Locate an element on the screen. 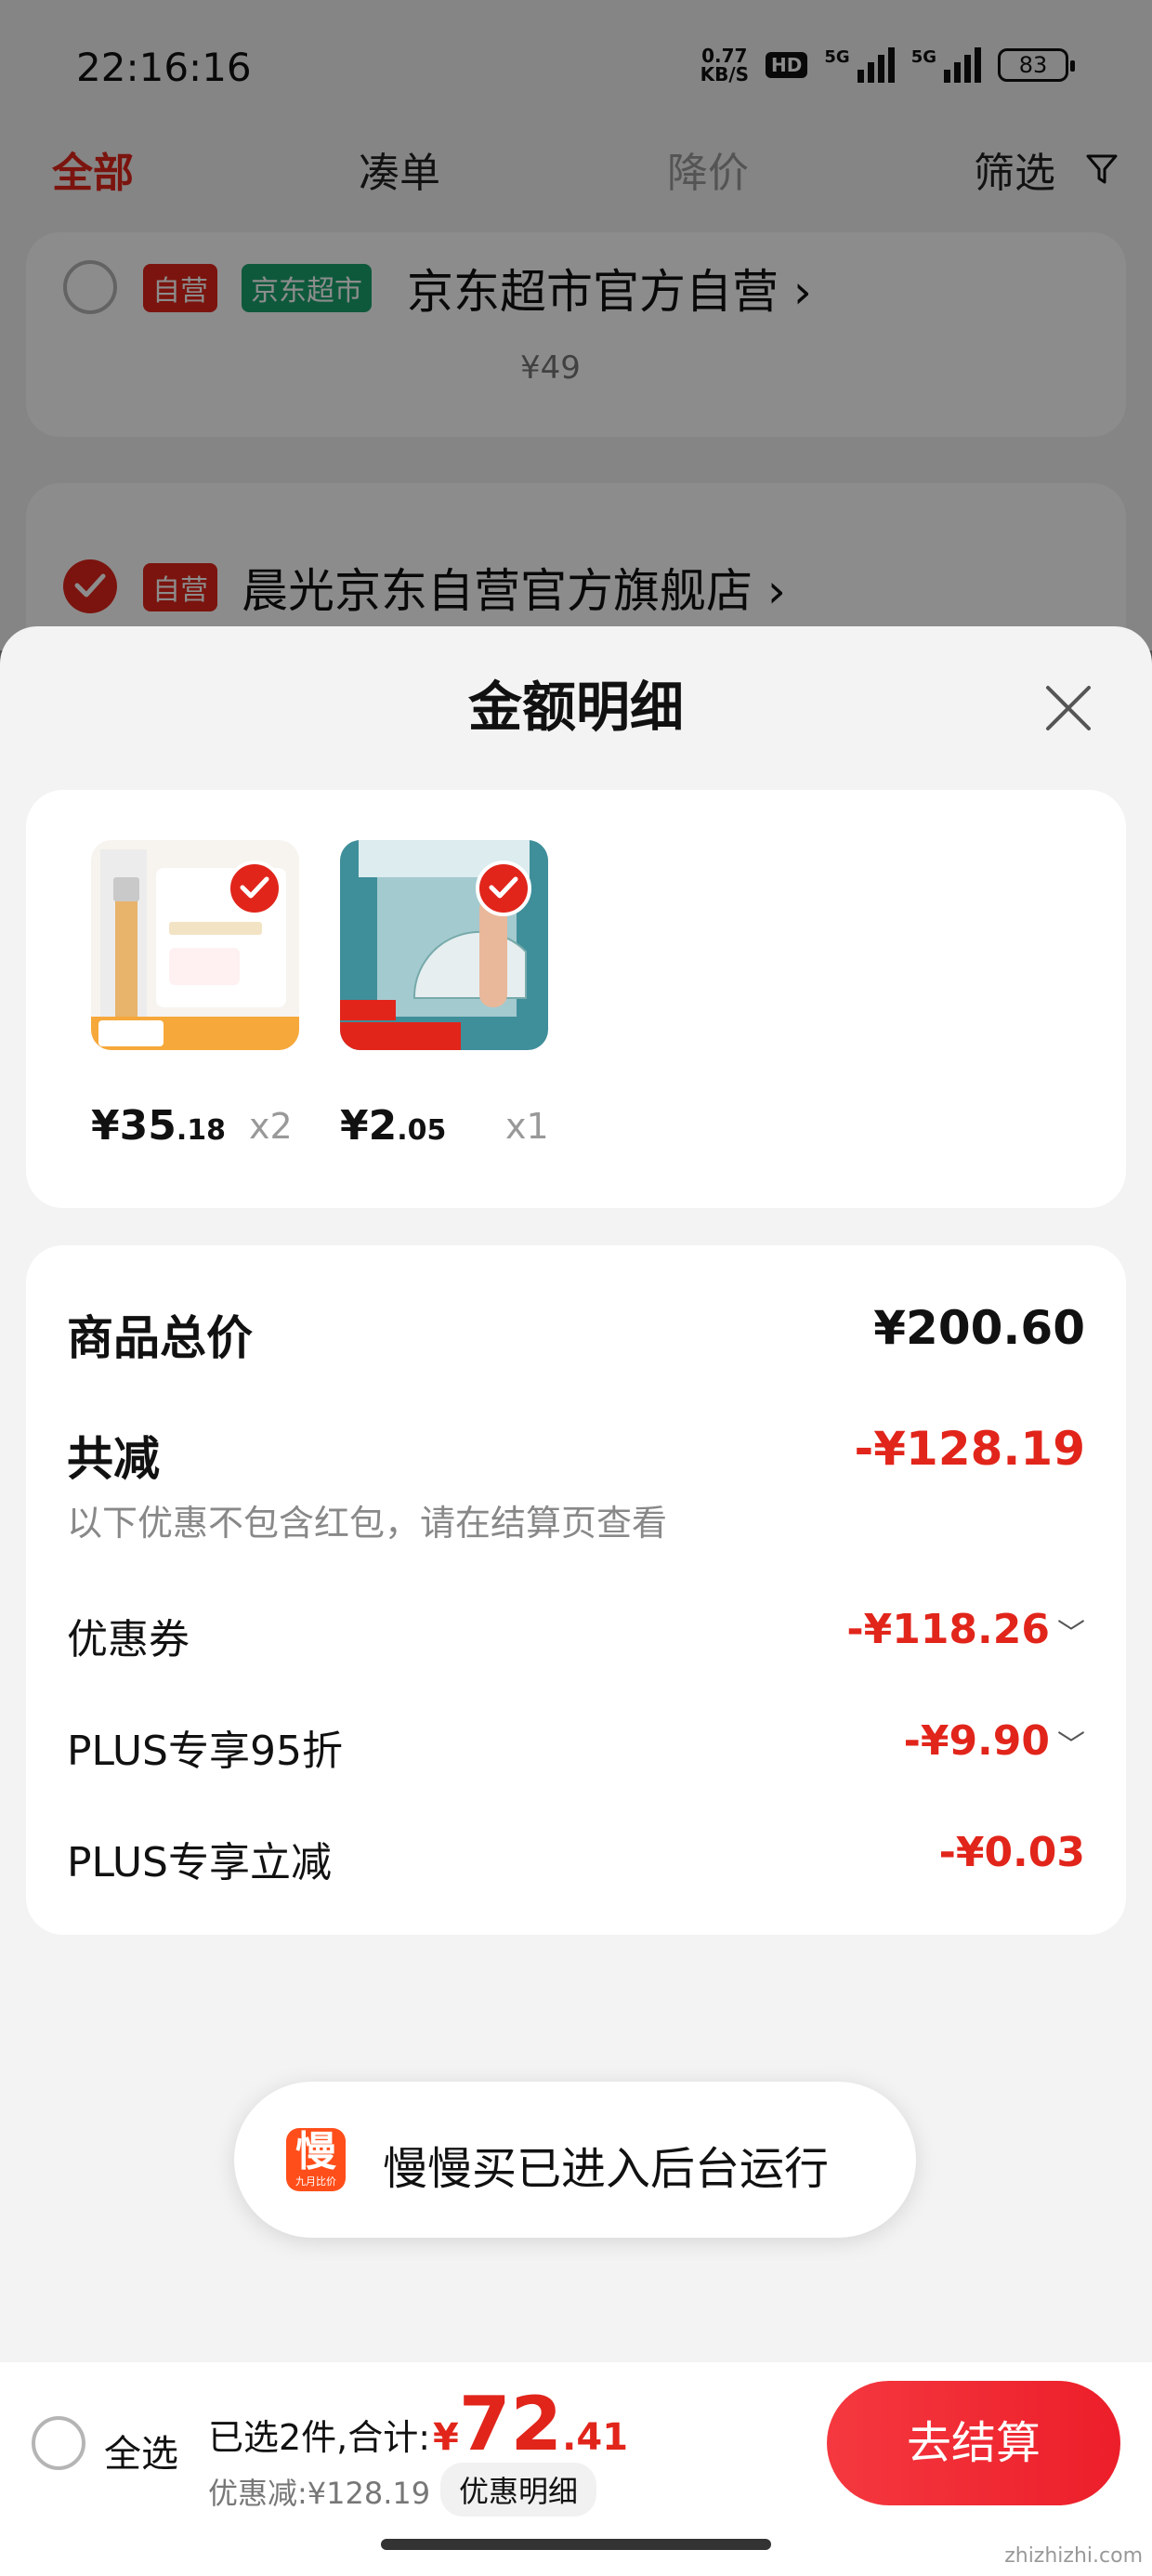  product-quantity: x1 is located at coordinates (527, 1126).